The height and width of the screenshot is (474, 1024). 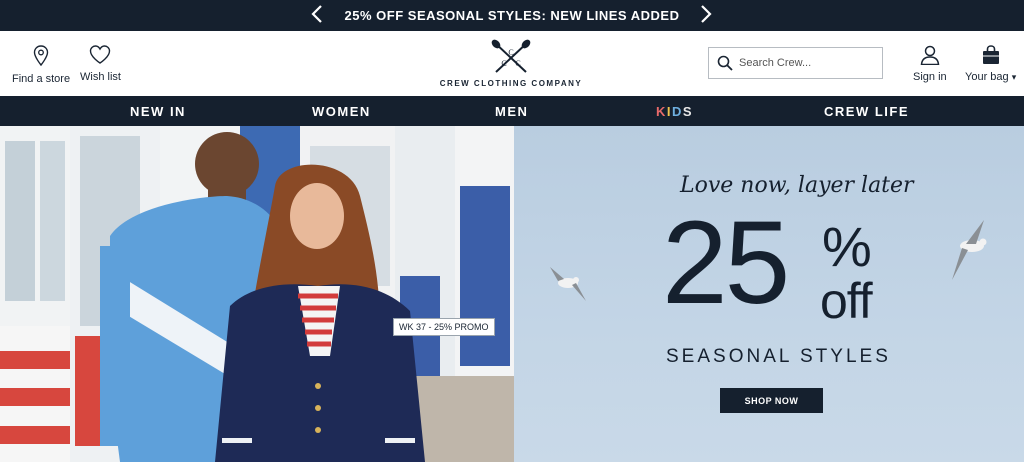 What do you see at coordinates (444, 327) in the screenshot?
I see `photo-promo-tag: WK 37 - 25% PROMO` at bounding box center [444, 327].